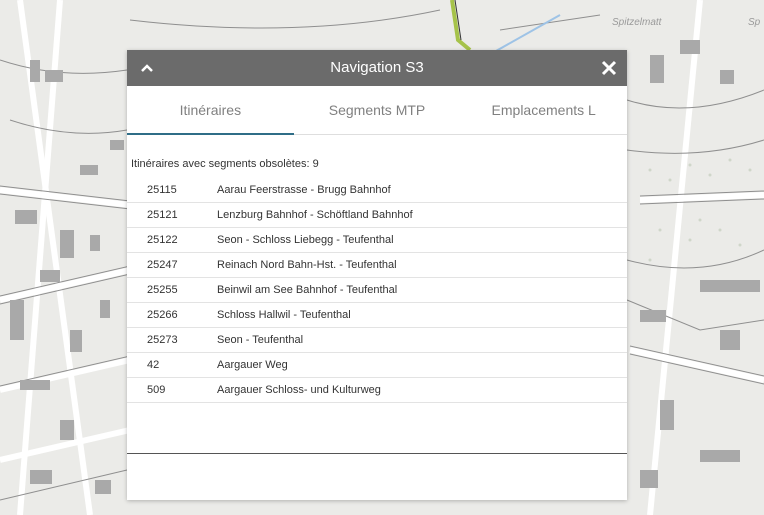 Image resolution: width=764 pixels, height=515 pixels. What do you see at coordinates (156, 390) in the screenshot?
I see `itinerary-id: 509` at bounding box center [156, 390].